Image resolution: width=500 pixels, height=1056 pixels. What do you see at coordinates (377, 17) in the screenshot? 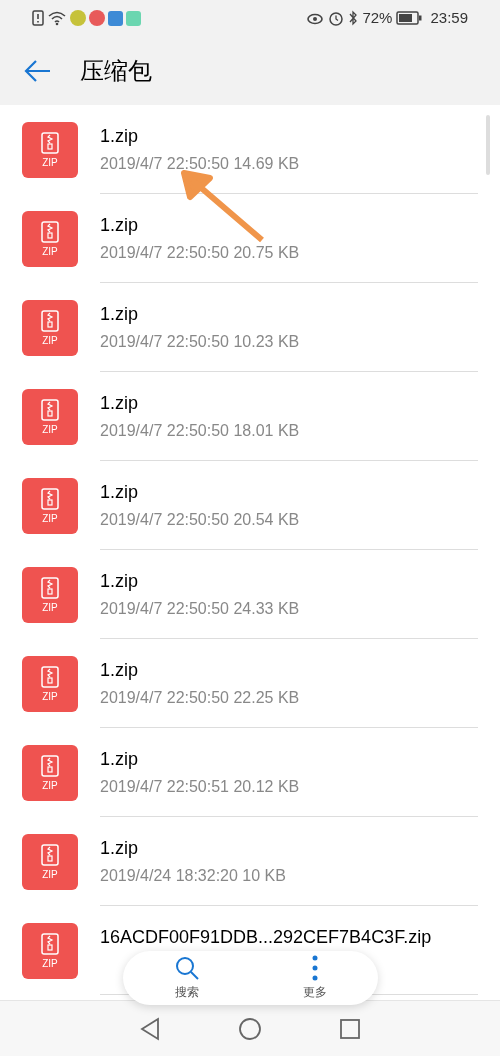
I see `battery-percent: 72%` at bounding box center [377, 17].